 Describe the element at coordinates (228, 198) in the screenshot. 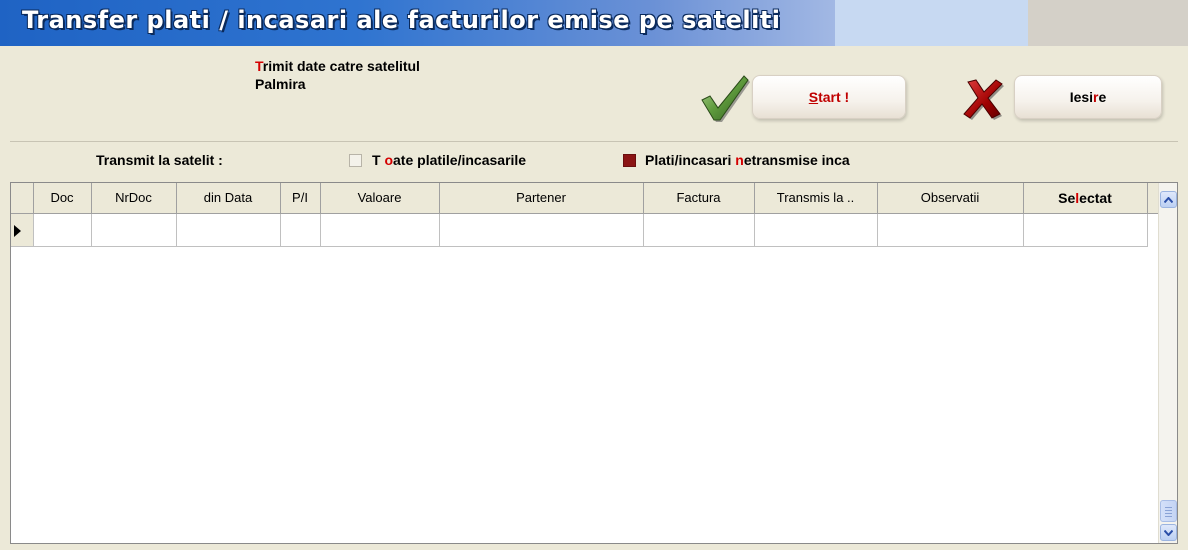

I see `col-header-date: din Data` at that location.